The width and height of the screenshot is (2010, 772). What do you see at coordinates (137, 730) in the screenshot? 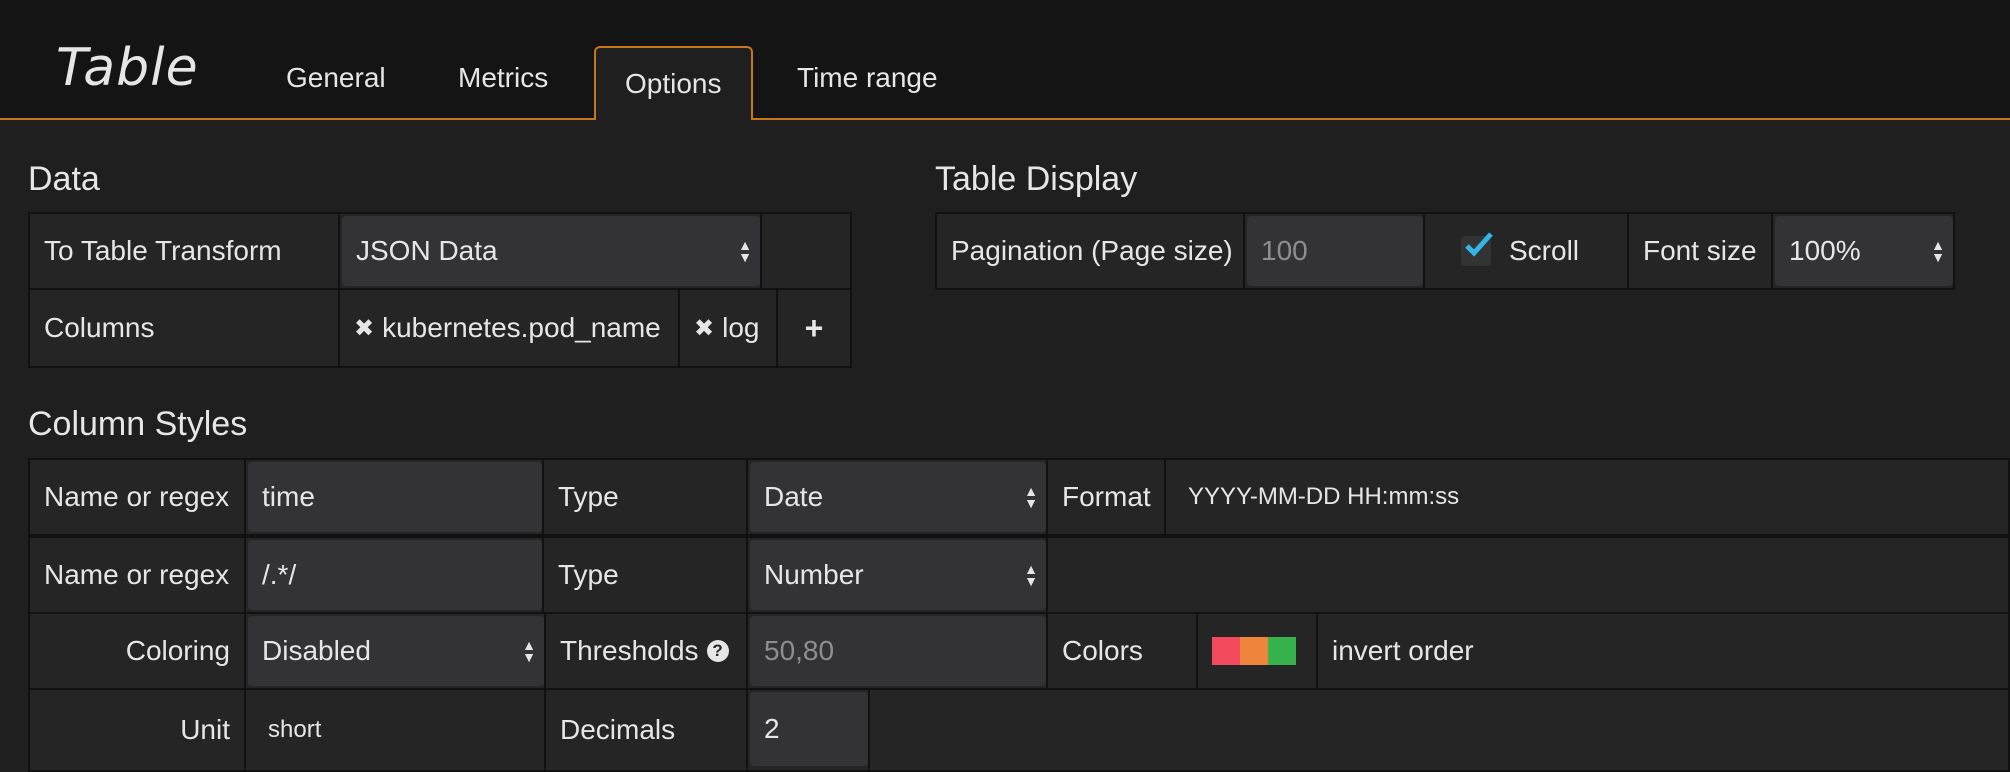
I see `unit-label: Unit` at bounding box center [137, 730].